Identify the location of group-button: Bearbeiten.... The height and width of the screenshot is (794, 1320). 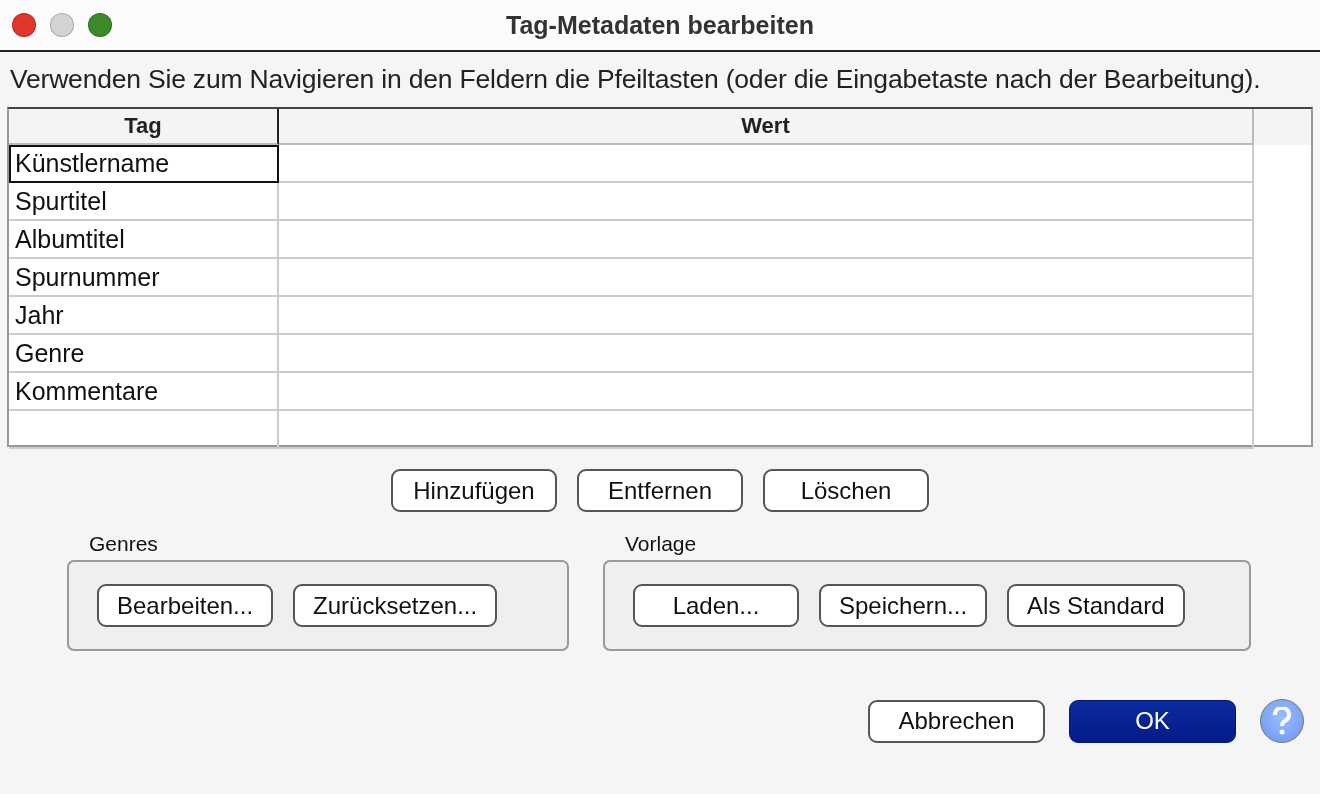
(185, 605).